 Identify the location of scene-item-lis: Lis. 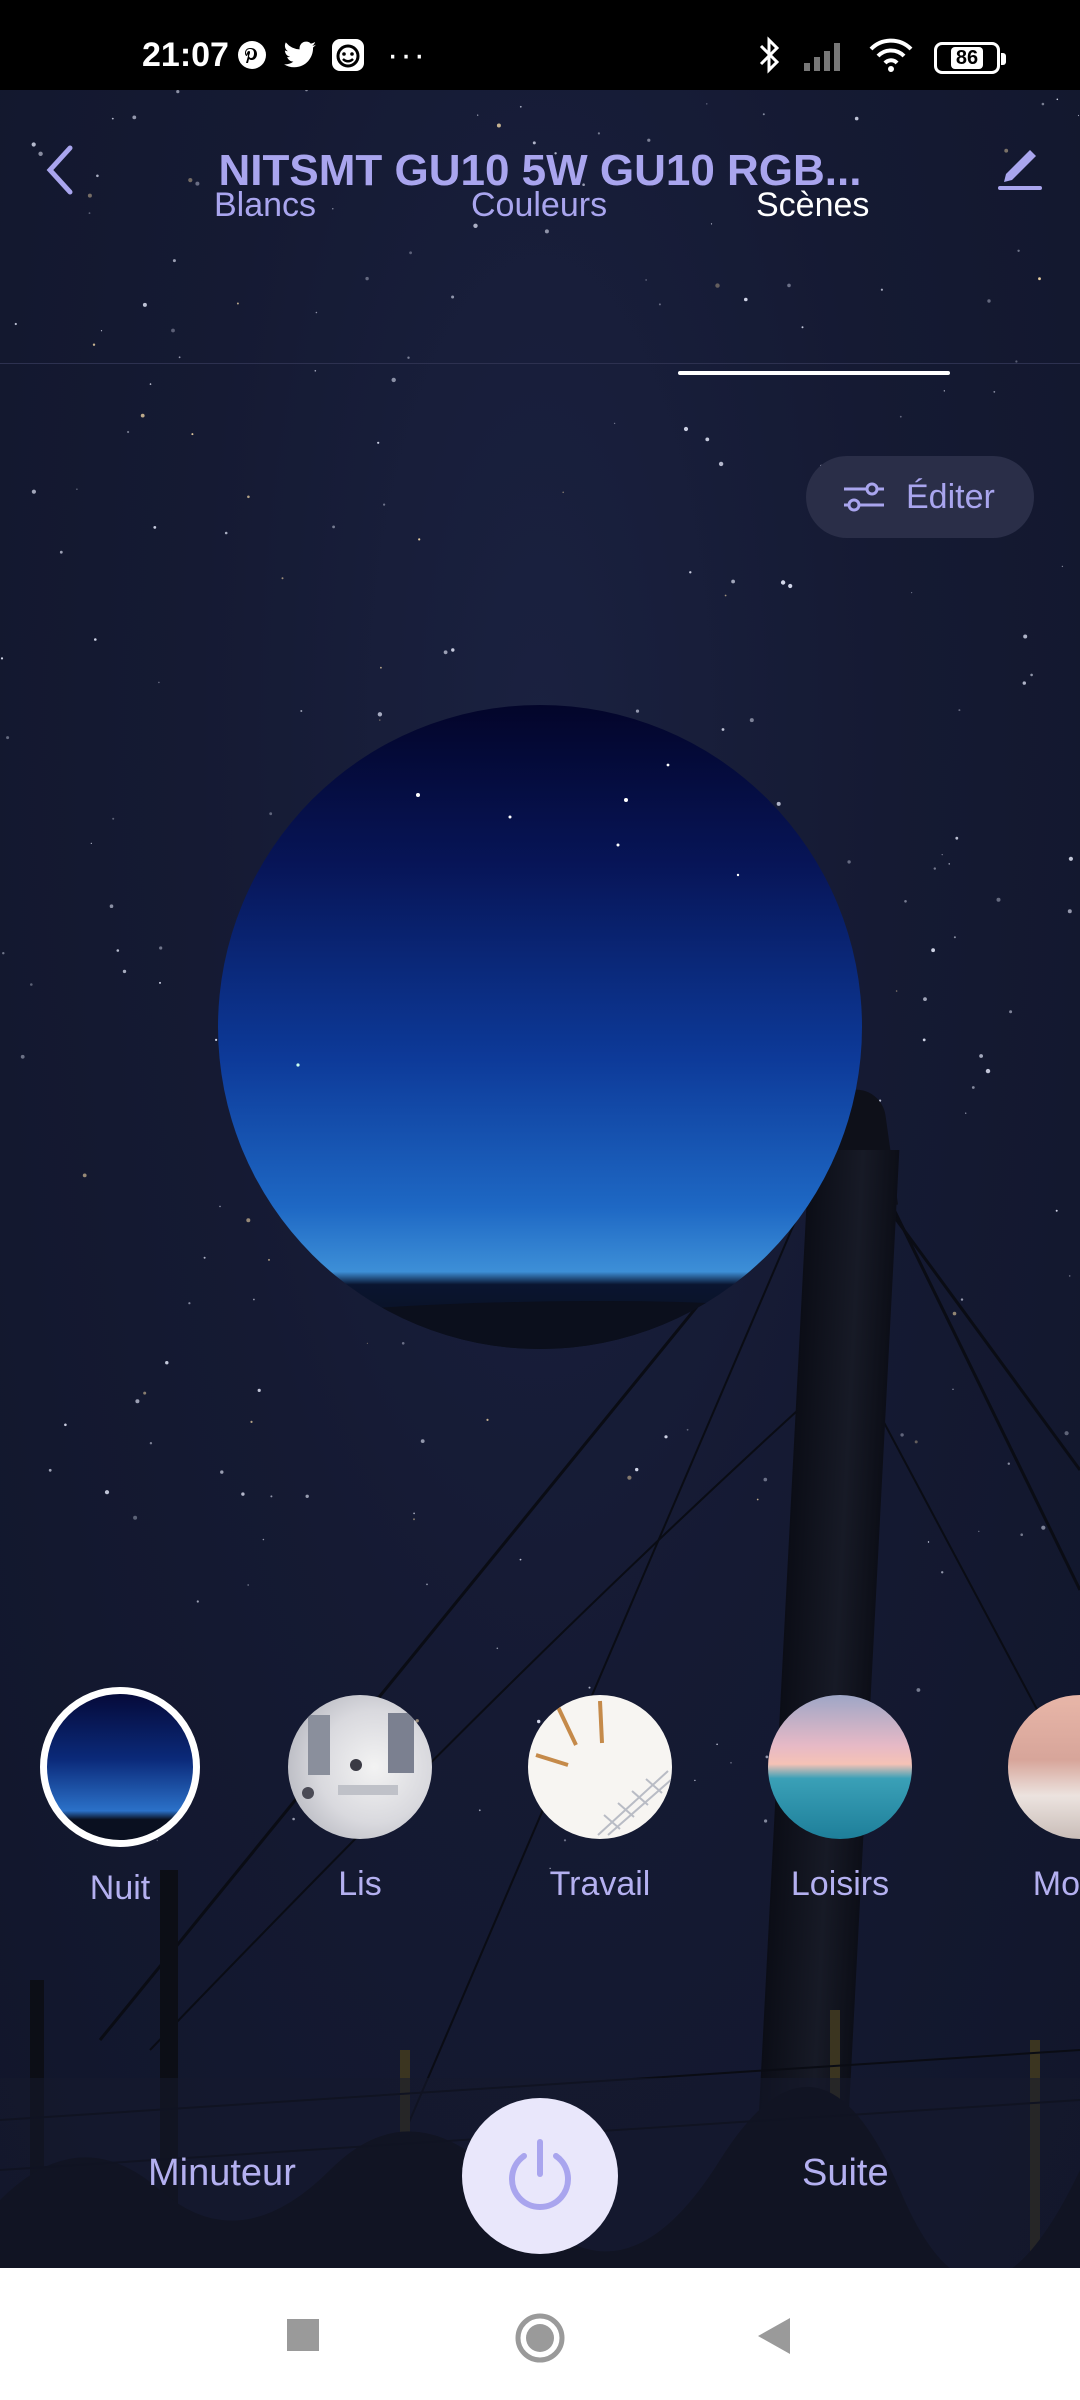
(360, 1793).